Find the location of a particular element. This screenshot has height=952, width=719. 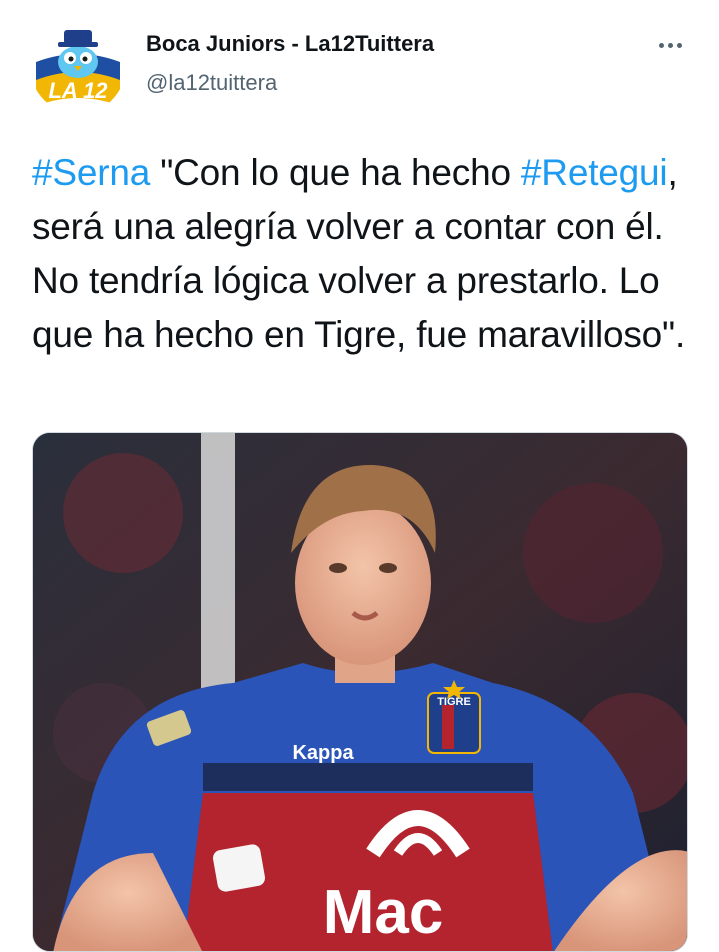

hashtag-retegui: #Retegui is located at coordinates (594, 172).